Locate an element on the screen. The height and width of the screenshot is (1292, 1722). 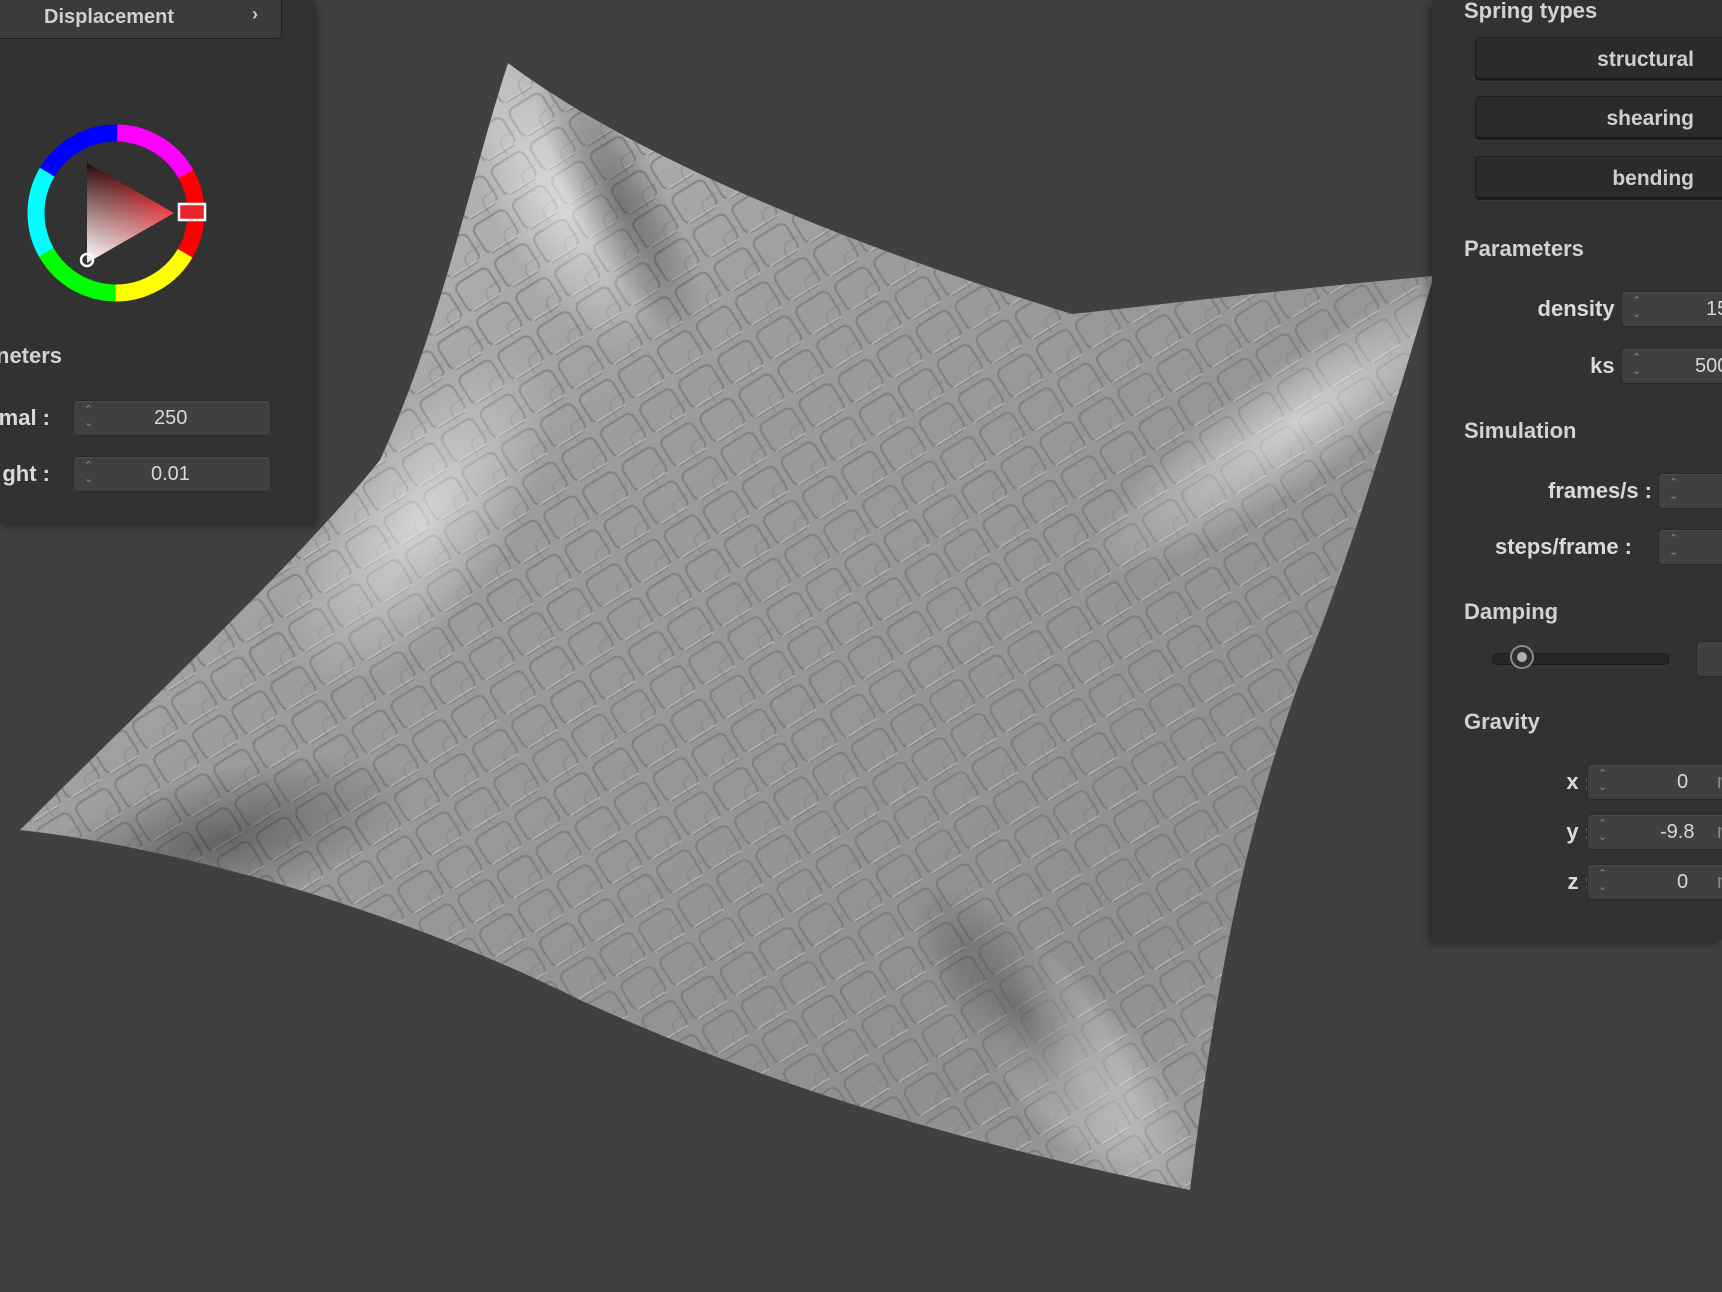
density-label: density : is located at coordinates (1582, 308).